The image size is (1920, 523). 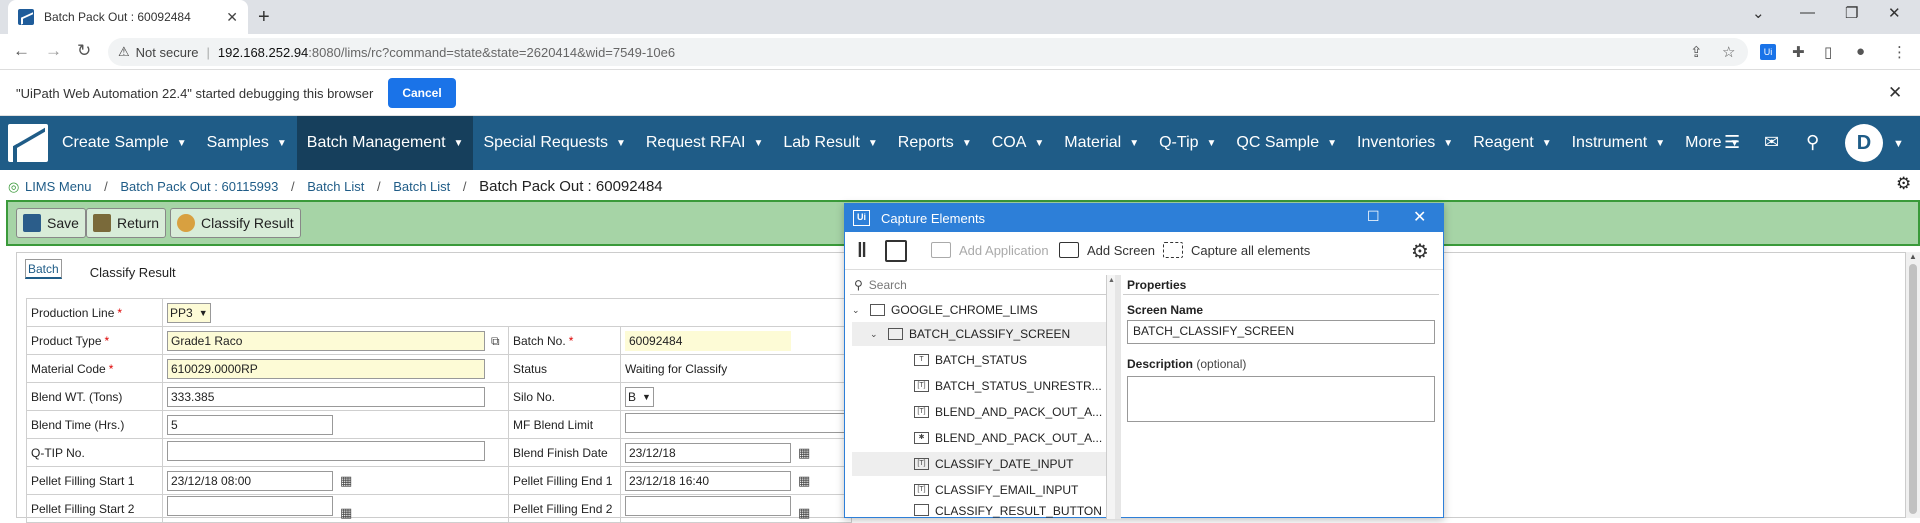 I want to click on classify-result-button: Classify Result, so click(x=235, y=223).